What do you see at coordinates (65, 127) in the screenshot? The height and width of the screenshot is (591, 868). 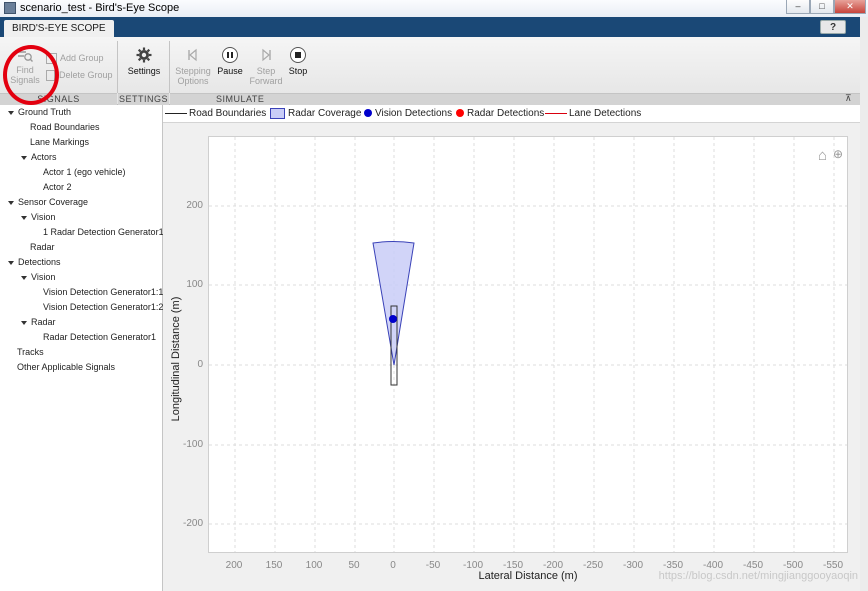 I see `tree-item-road-boundaries: Road Boundaries` at bounding box center [65, 127].